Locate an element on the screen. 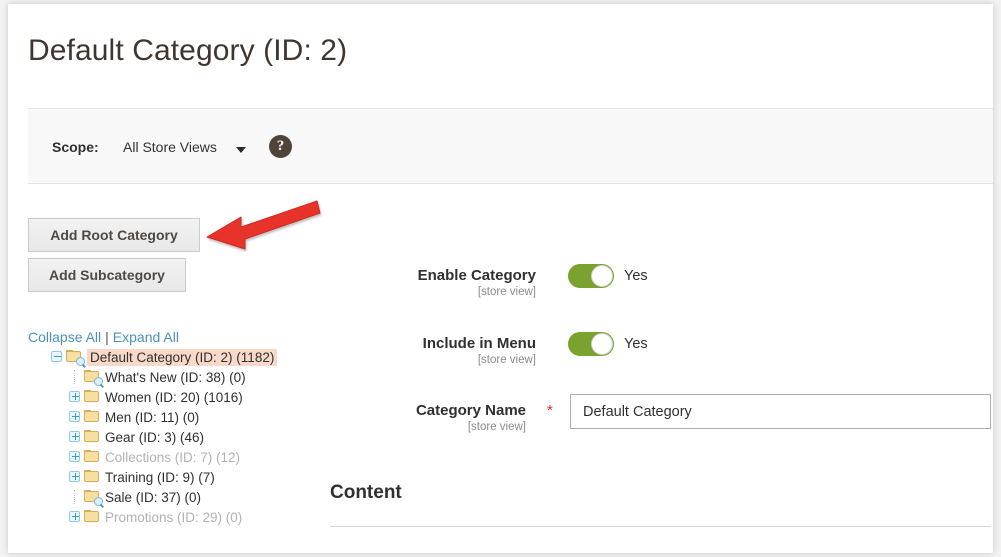 The image size is (1001, 557). tree-item: Sale (ID: 37) (0) is located at coordinates (173, 498).